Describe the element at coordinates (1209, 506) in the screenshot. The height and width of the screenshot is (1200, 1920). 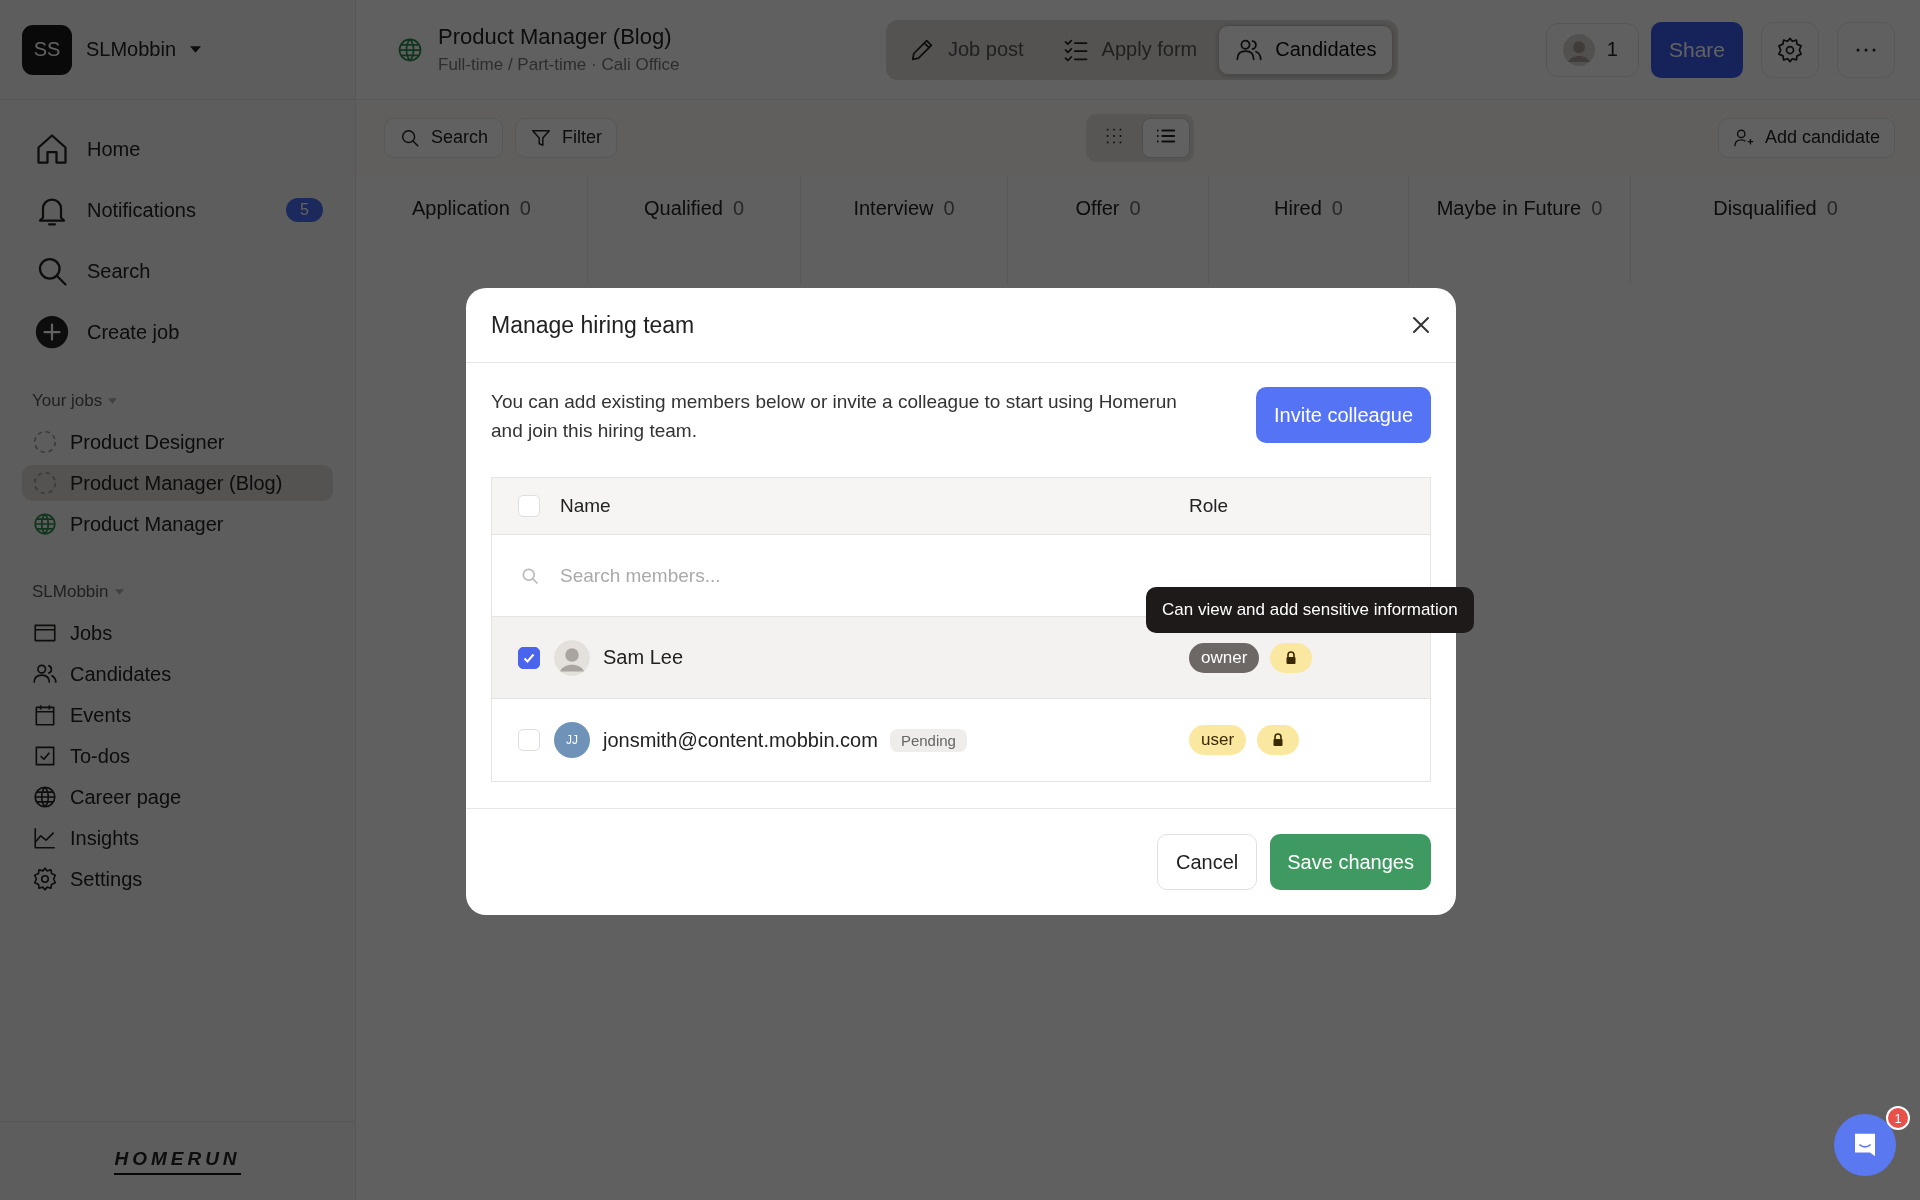
I see `column-header: Role` at that location.